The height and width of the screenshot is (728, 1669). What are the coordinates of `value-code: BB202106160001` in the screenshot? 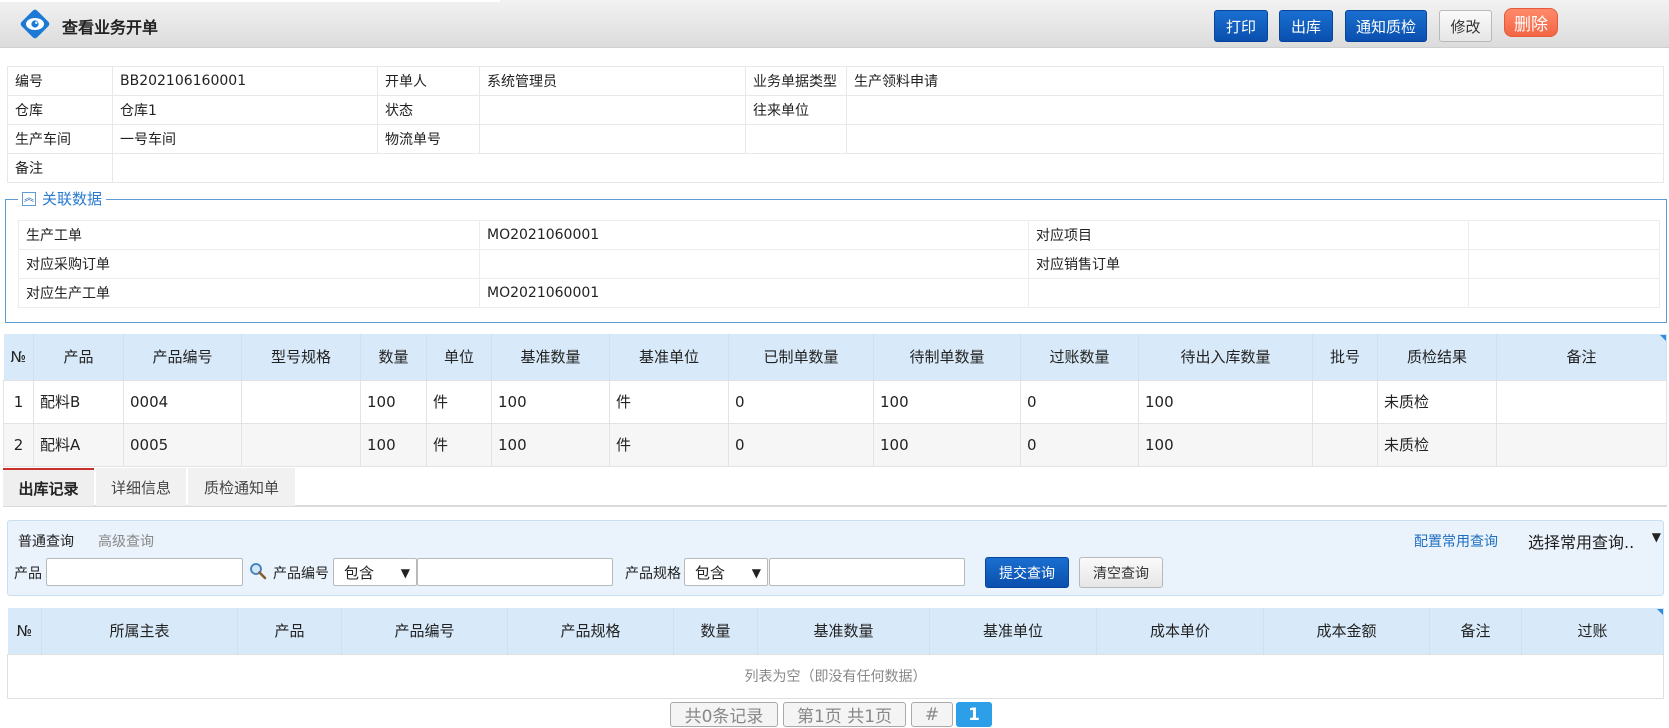 It's located at (245, 81).